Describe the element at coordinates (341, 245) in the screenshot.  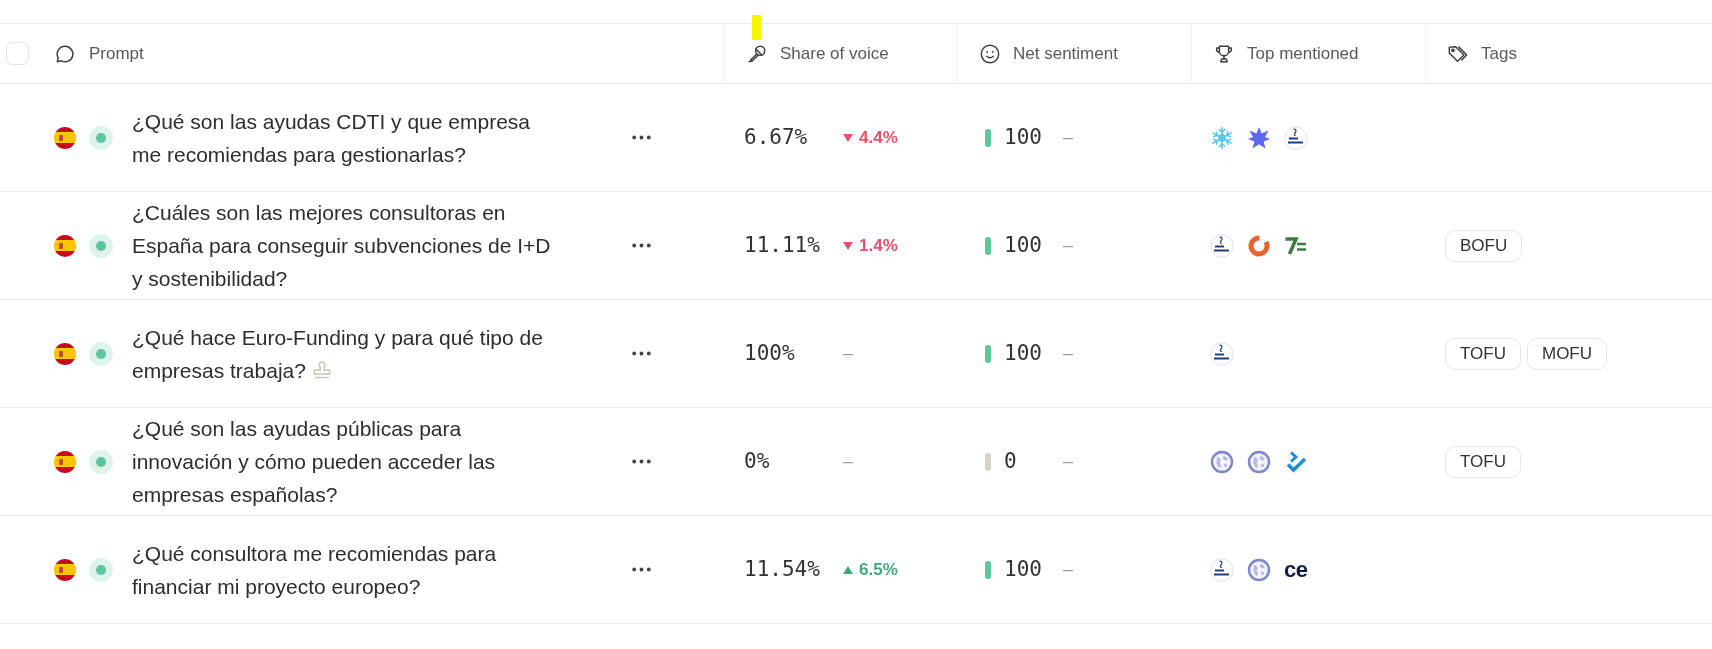
I see `prompt-text: ¿Cuáles son las mejores consultoras en España para conseguir subvenciones de I+D y sostenibilidad?` at that location.